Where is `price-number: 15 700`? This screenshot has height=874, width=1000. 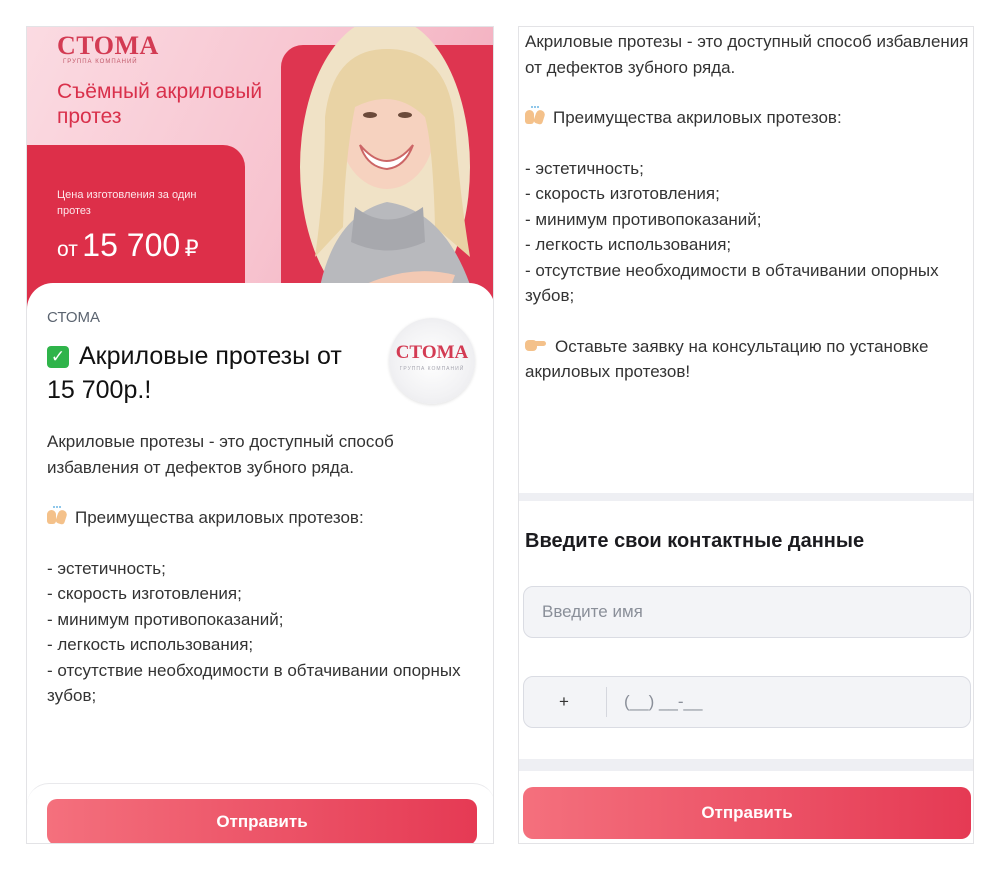 price-number: 15 700 is located at coordinates (131, 245).